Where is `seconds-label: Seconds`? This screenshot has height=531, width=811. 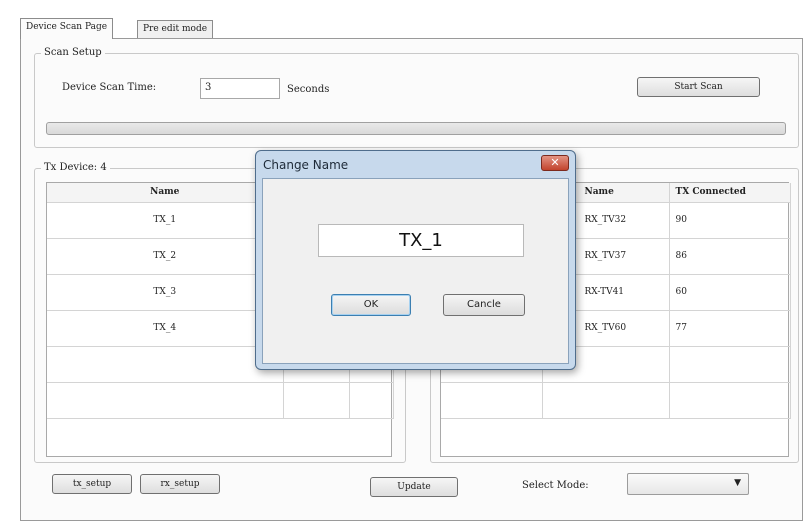
seconds-label: Seconds is located at coordinates (308, 89).